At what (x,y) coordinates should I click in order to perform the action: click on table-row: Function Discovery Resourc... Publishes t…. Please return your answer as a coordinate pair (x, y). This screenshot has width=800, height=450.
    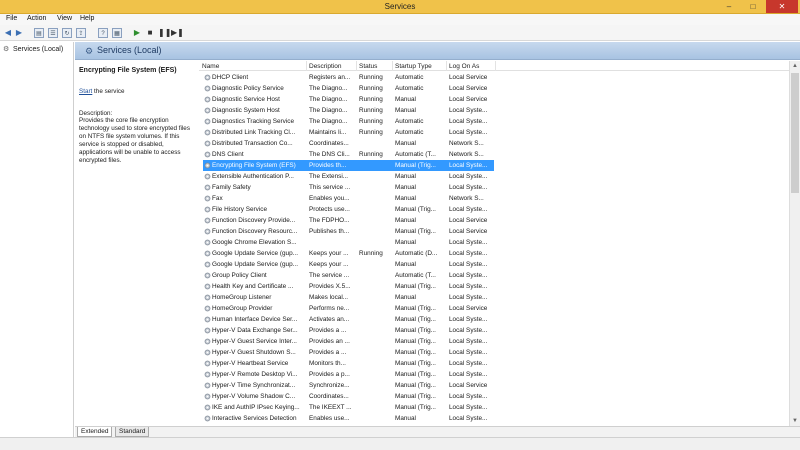
    Looking at the image, I should click on (499, 231).